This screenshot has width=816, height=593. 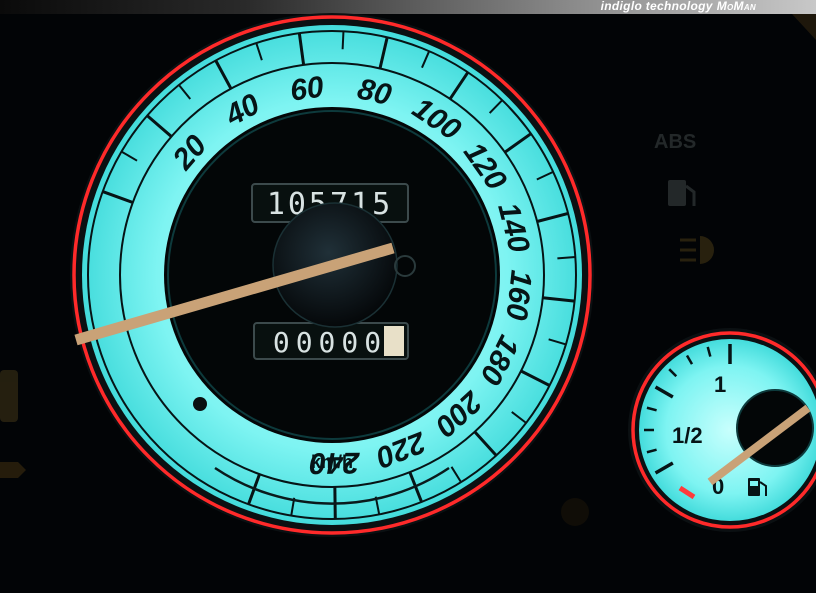 I want to click on fuel-pump-icon, so click(x=682, y=193).